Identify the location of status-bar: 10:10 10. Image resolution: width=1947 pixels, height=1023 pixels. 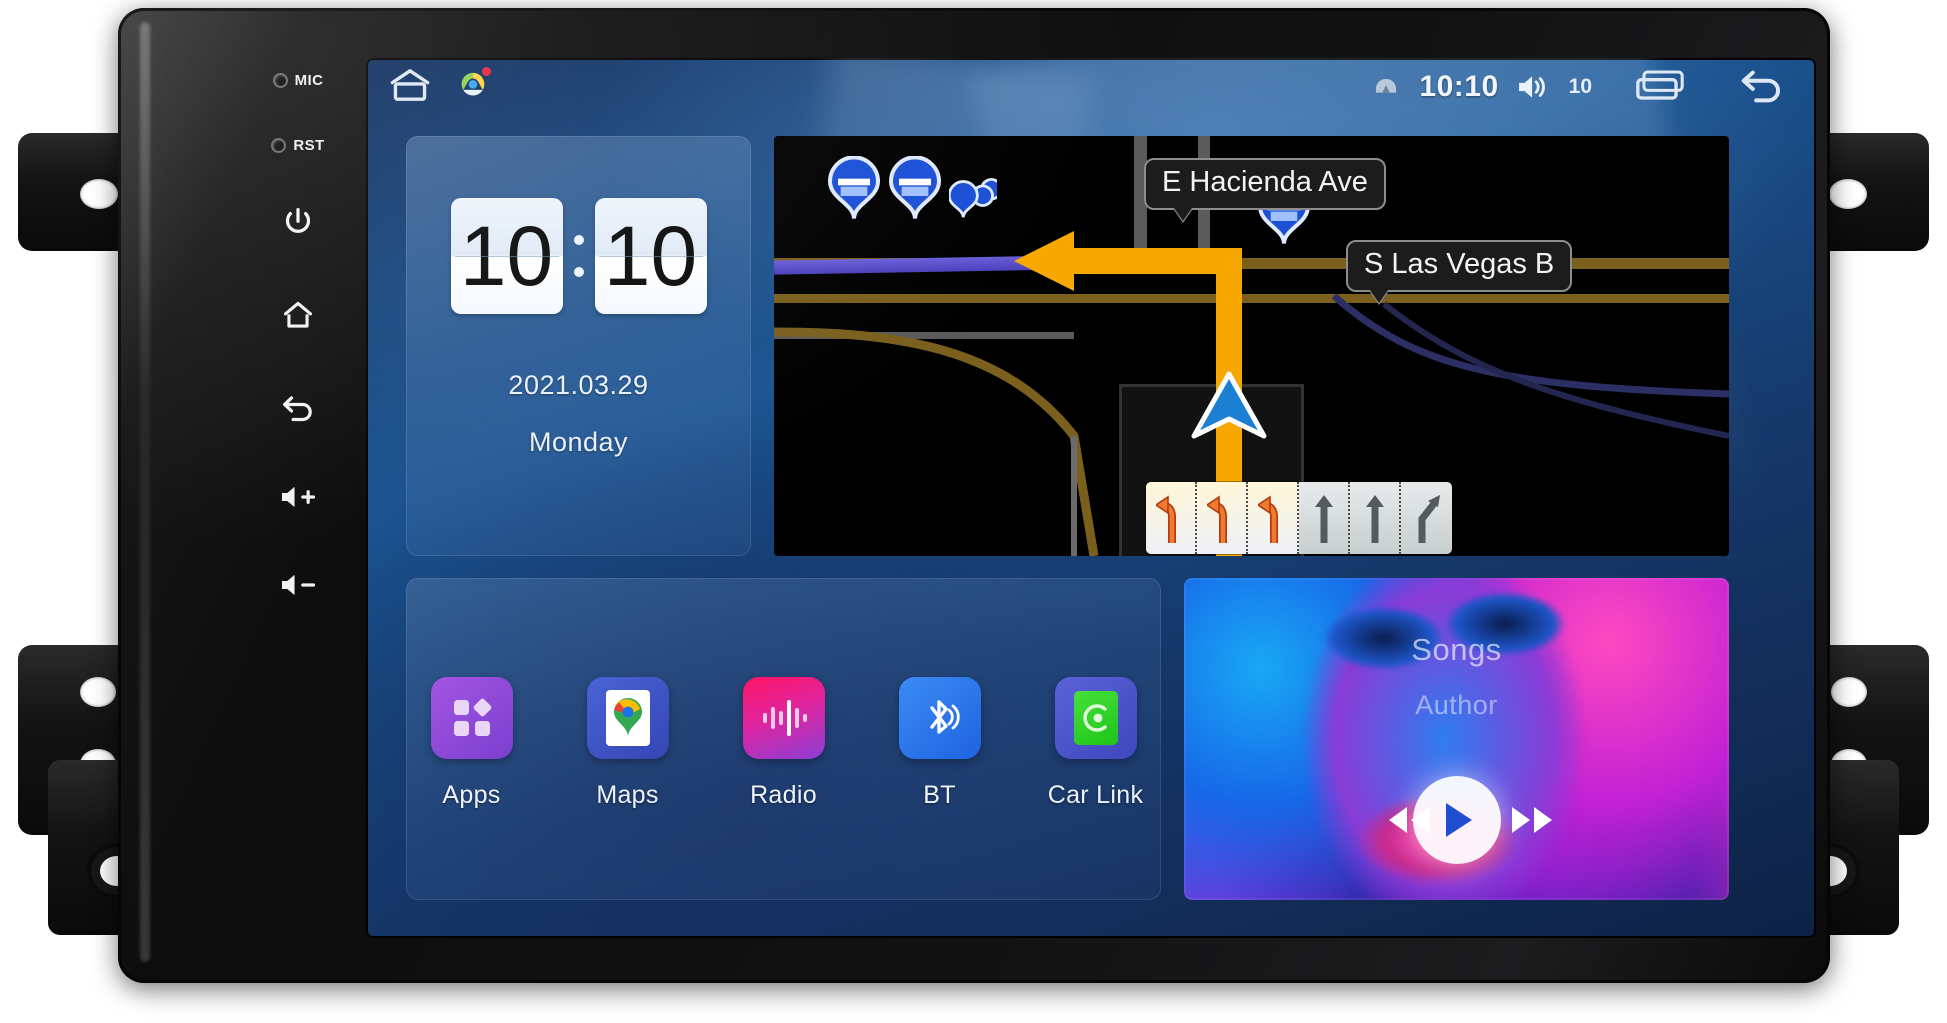
(1091, 87).